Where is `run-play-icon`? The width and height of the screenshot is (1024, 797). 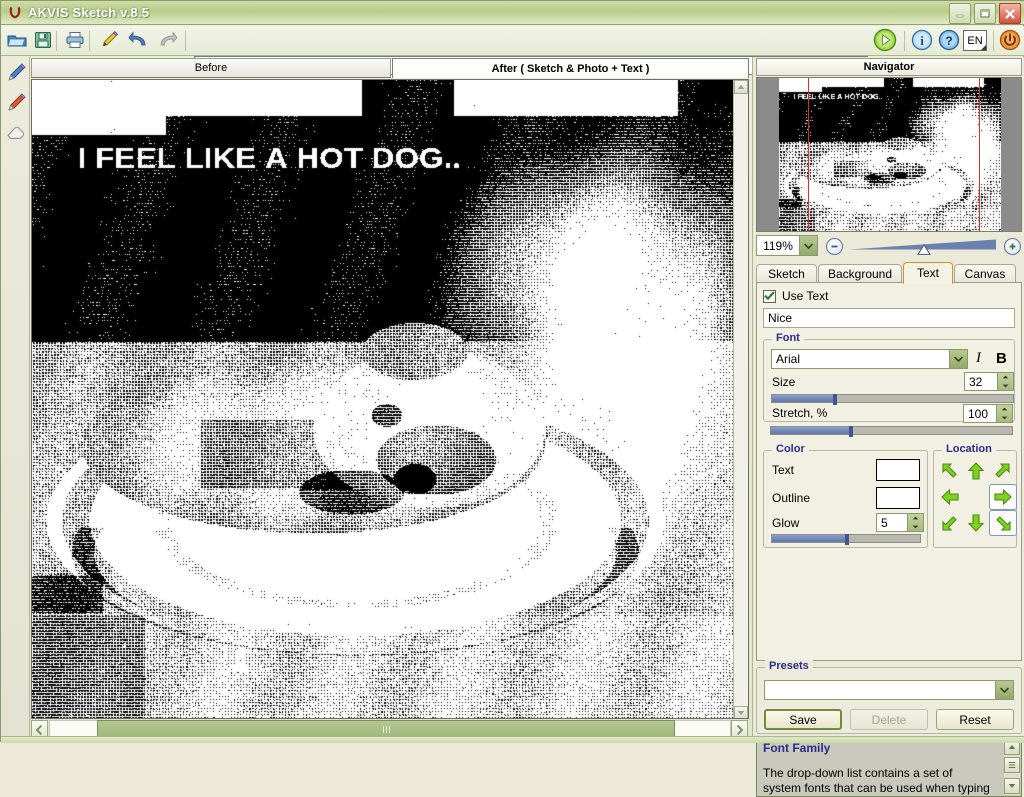
run-play-icon is located at coordinates (885, 41).